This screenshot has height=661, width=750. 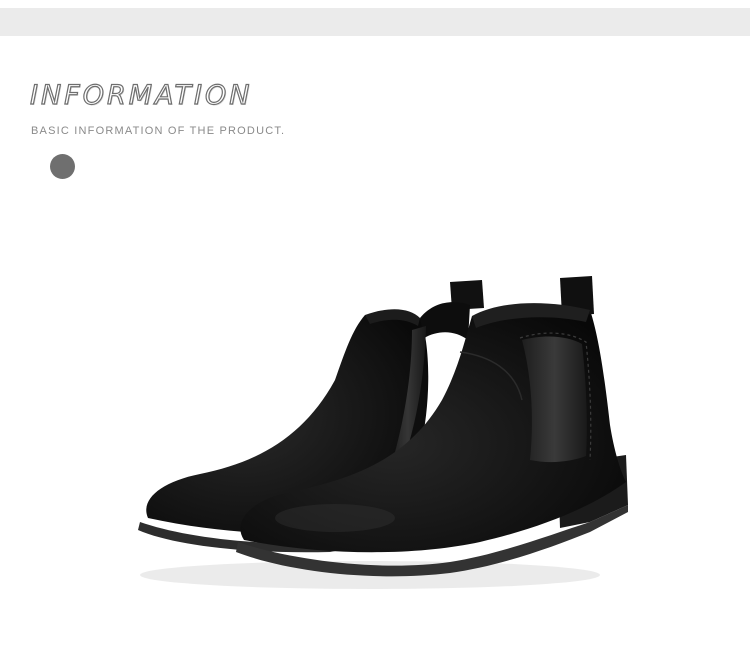 What do you see at coordinates (158, 131) in the screenshot?
I see `section-subtitle: BASIC INFORMATION OF THE PRODUCT.` at bounding box center [158, 131].